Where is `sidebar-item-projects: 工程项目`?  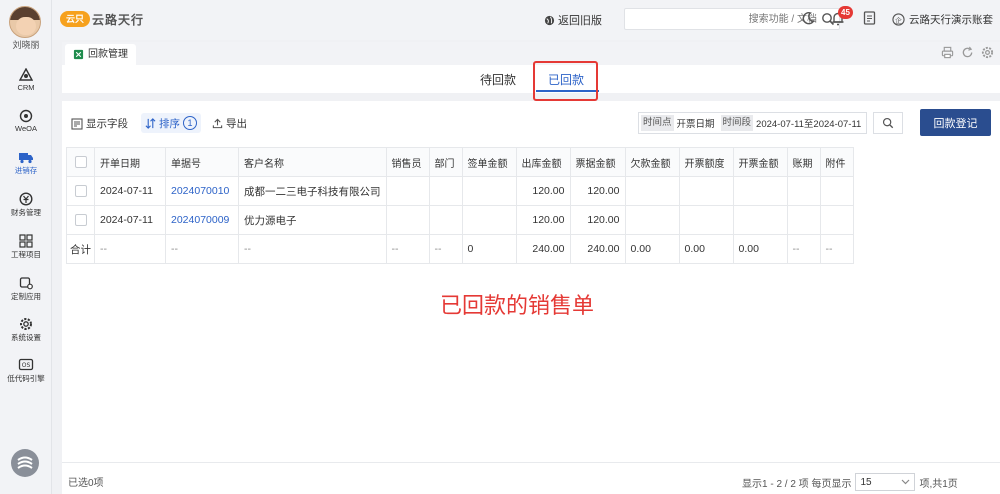 sidebar-item-projects: 工程项目 is located at coordinates (26, 251).